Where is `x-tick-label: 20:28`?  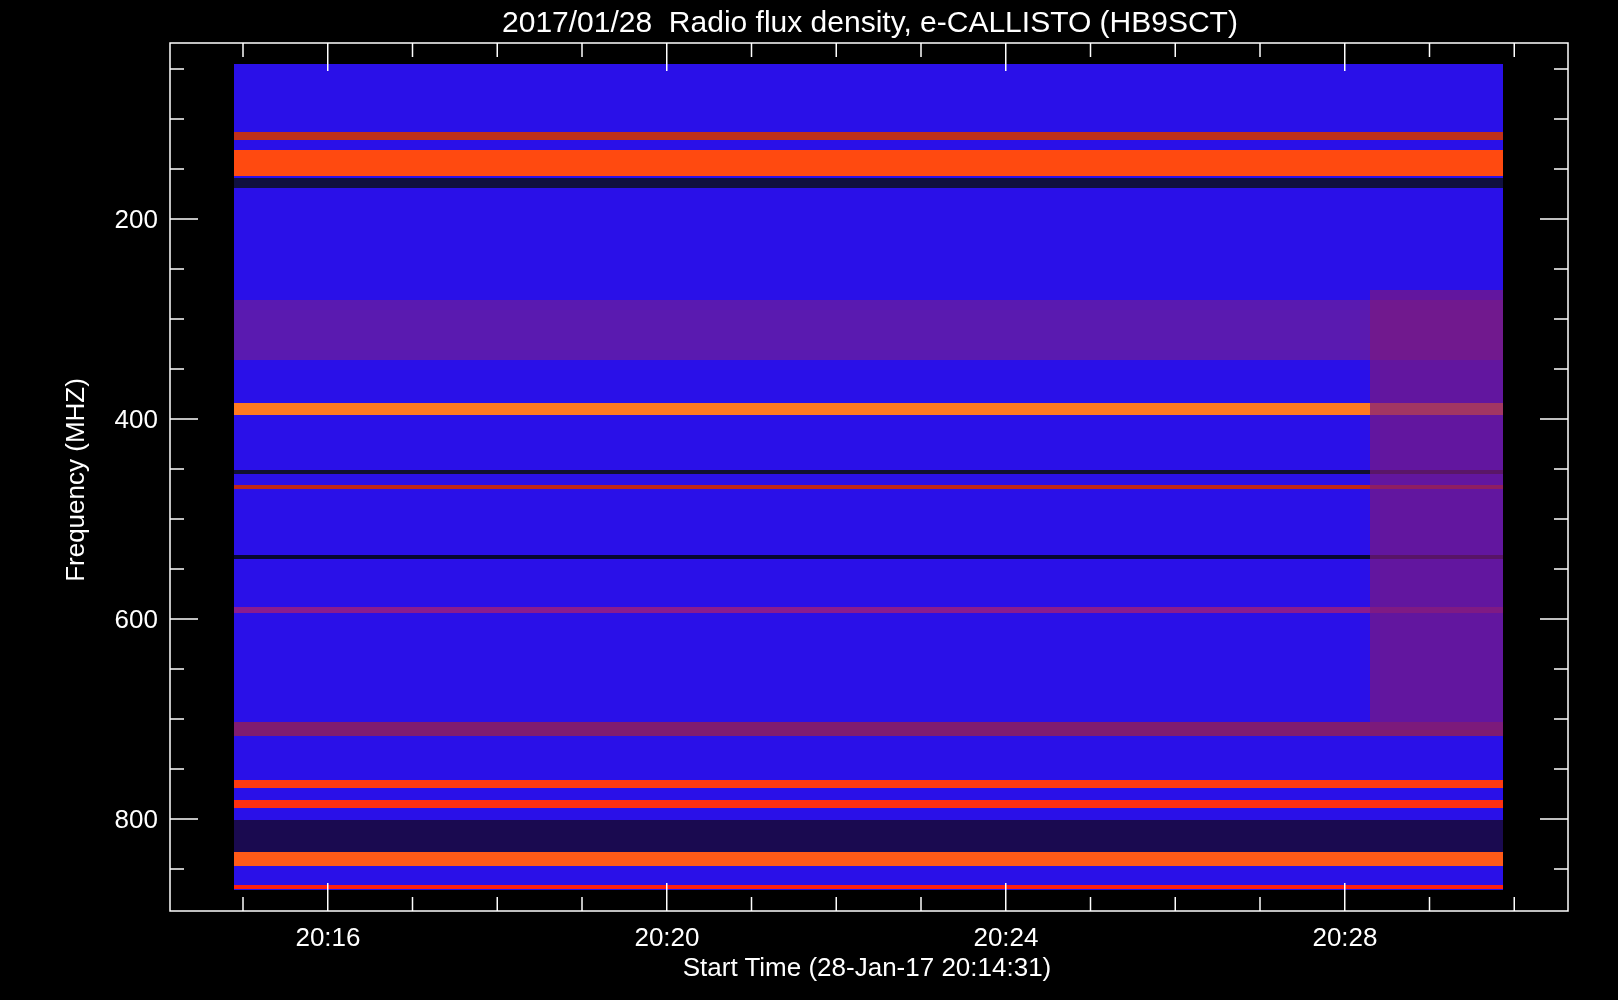
x-tick-label: 20:28 is located at coordinates (1345, 937).